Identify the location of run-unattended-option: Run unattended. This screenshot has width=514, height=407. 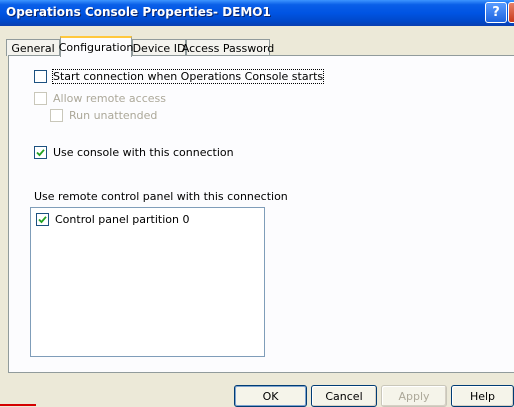
(103, 115).